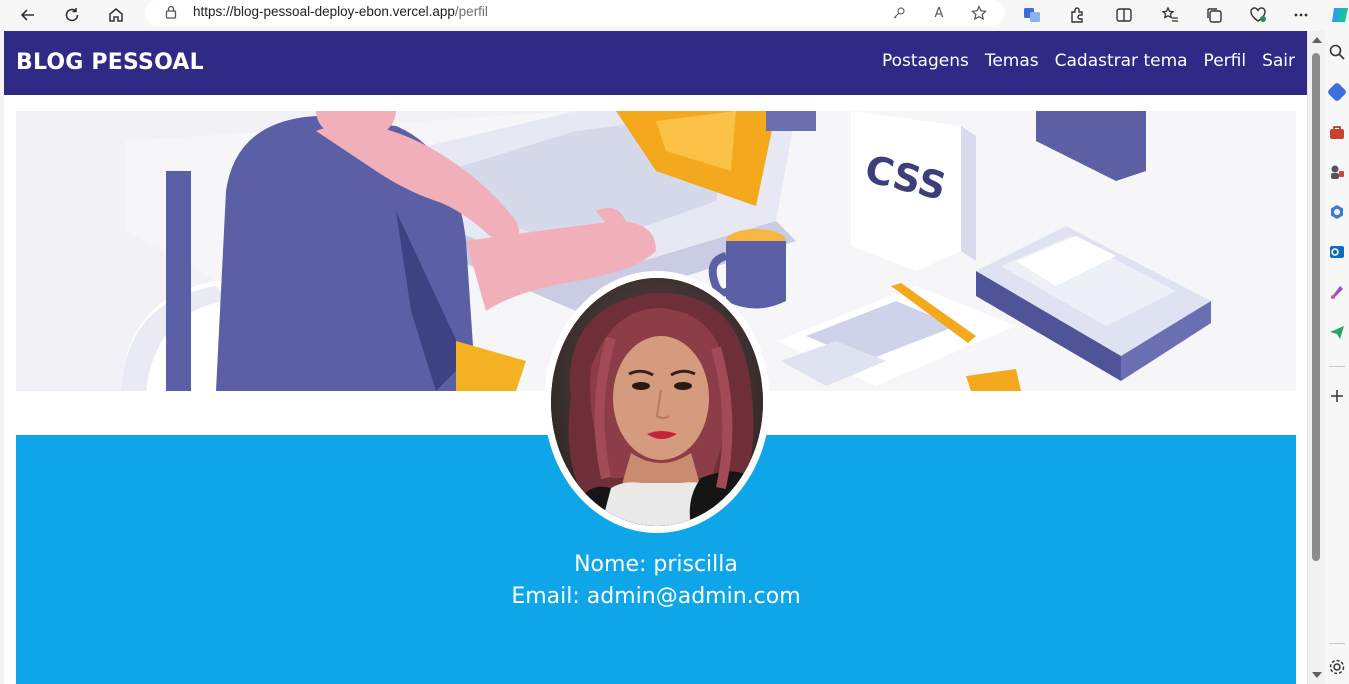 The image size is (1349, 684). Describe the element at coordinates (1337, 92) in the screenshot. I see `discover-icon` at that location.